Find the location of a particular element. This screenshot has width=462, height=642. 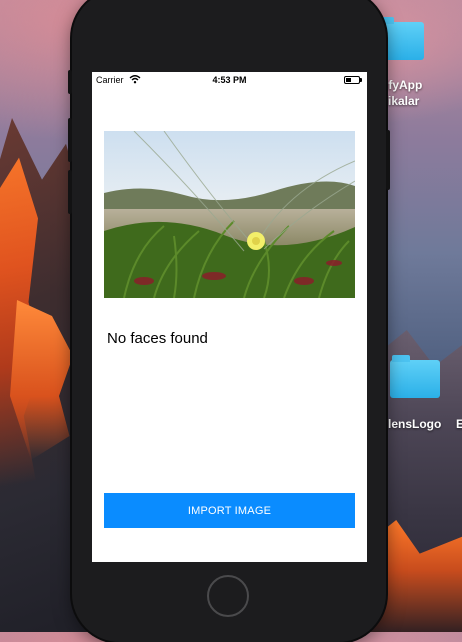

desktop-folder-label: tifyApp is located at coordinates (401, 85).